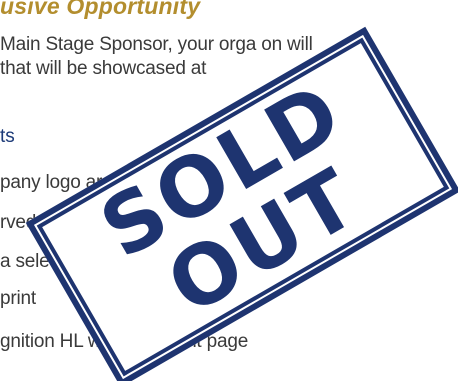  Describe the element at coordinates (103, 68) in the screenshot. I see `intro-line: that will be showcased at` at that location.